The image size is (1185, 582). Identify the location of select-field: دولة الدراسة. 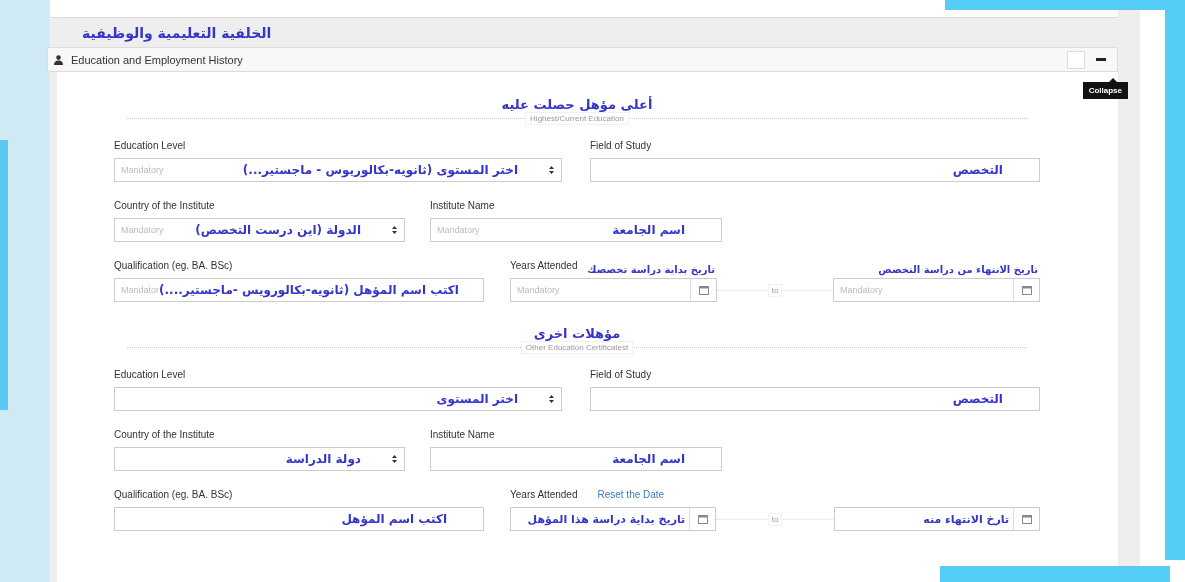
(259, 459).